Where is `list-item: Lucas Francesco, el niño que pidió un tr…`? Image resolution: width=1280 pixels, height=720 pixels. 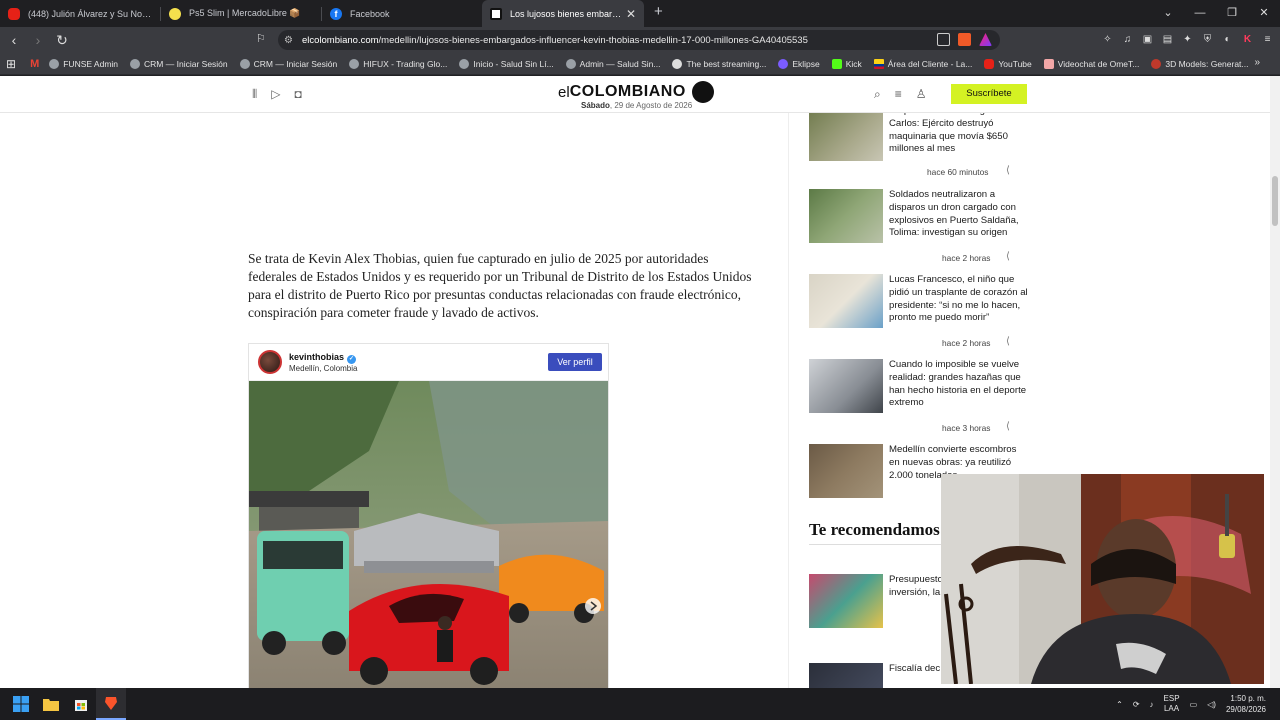
list-item: Lucas Francesco, el niño que pidió un tr… is located at coordinates (924, 316).